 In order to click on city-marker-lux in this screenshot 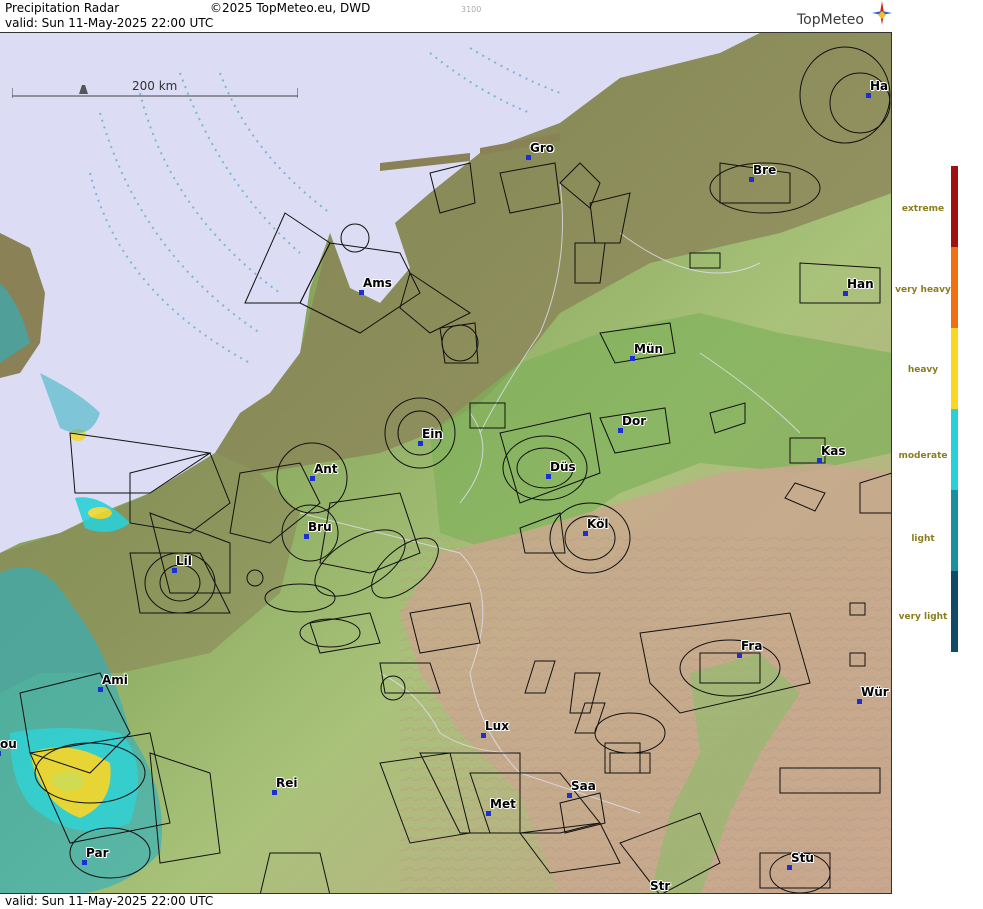, I will do `click(483, 735)`.